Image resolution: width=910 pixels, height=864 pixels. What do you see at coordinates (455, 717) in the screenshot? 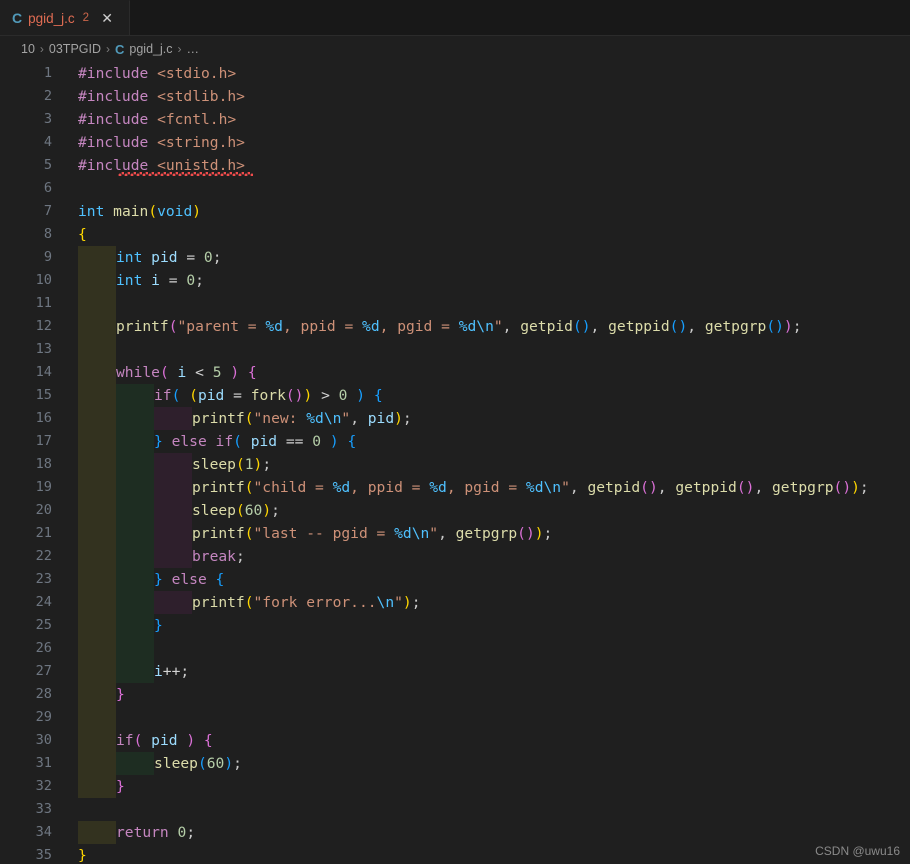
I see `code-line: 29` at bounding box center [455, 717].